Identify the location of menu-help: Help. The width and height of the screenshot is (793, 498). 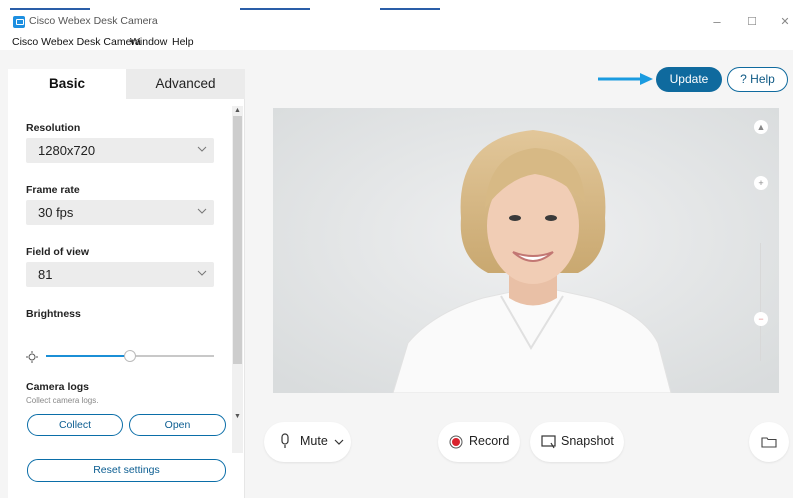
(183, 42).